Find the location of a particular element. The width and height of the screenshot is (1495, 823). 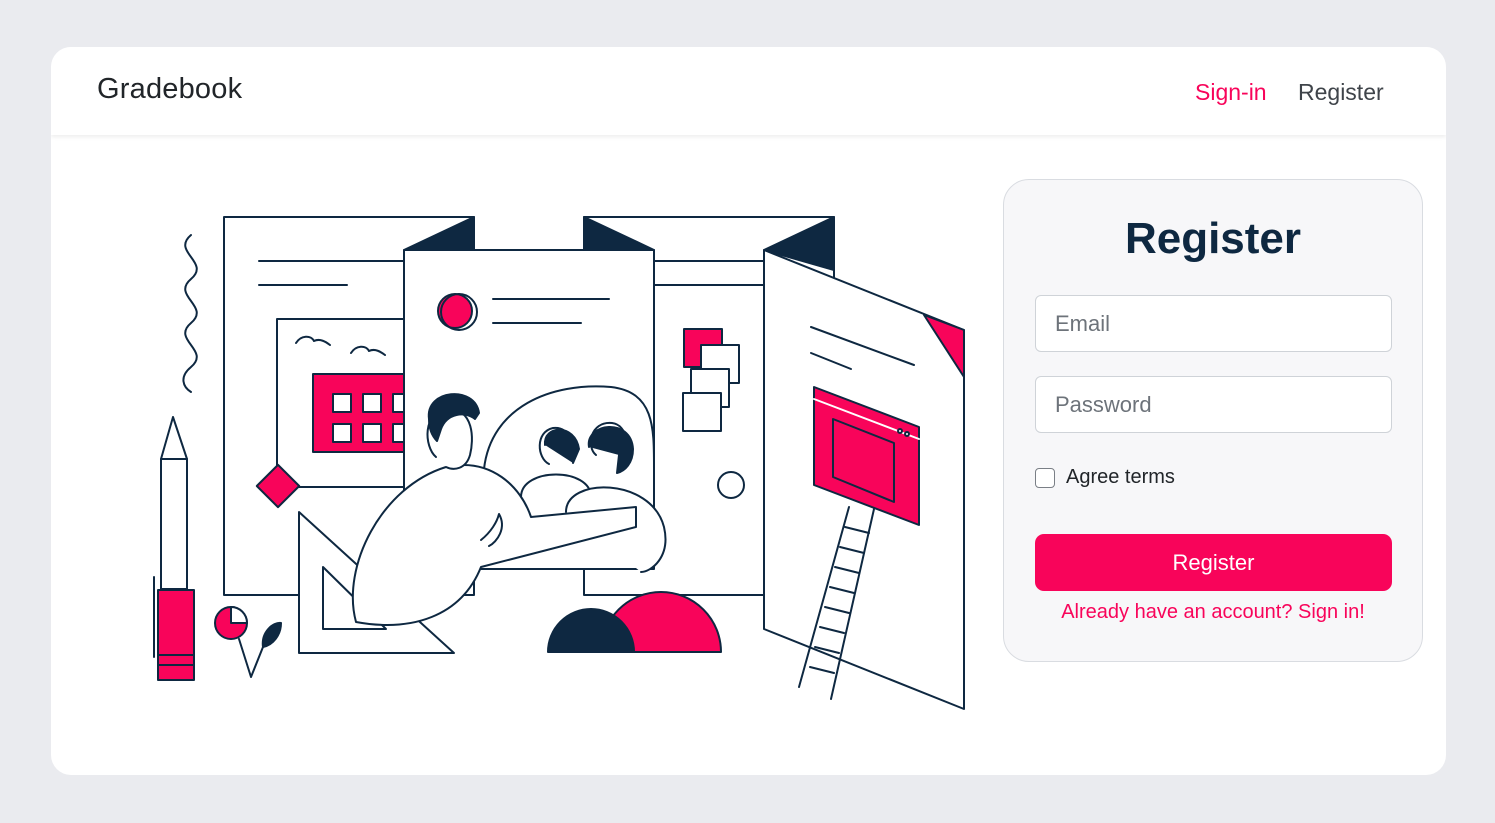

navbar: Gradebook Sign-in Register is located at coordinates (748, 91).